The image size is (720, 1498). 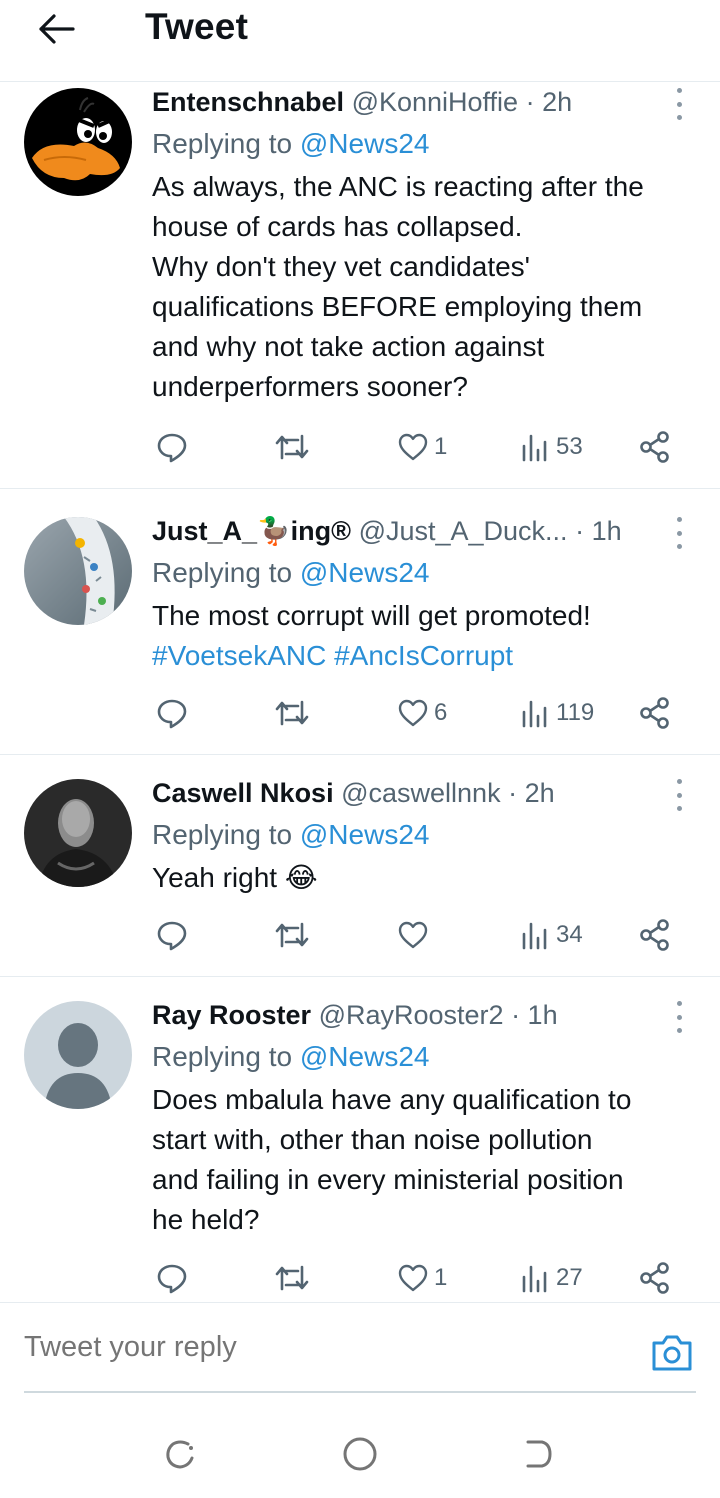 I want to click on arrow-left-icon, so click(x=57, y=29).